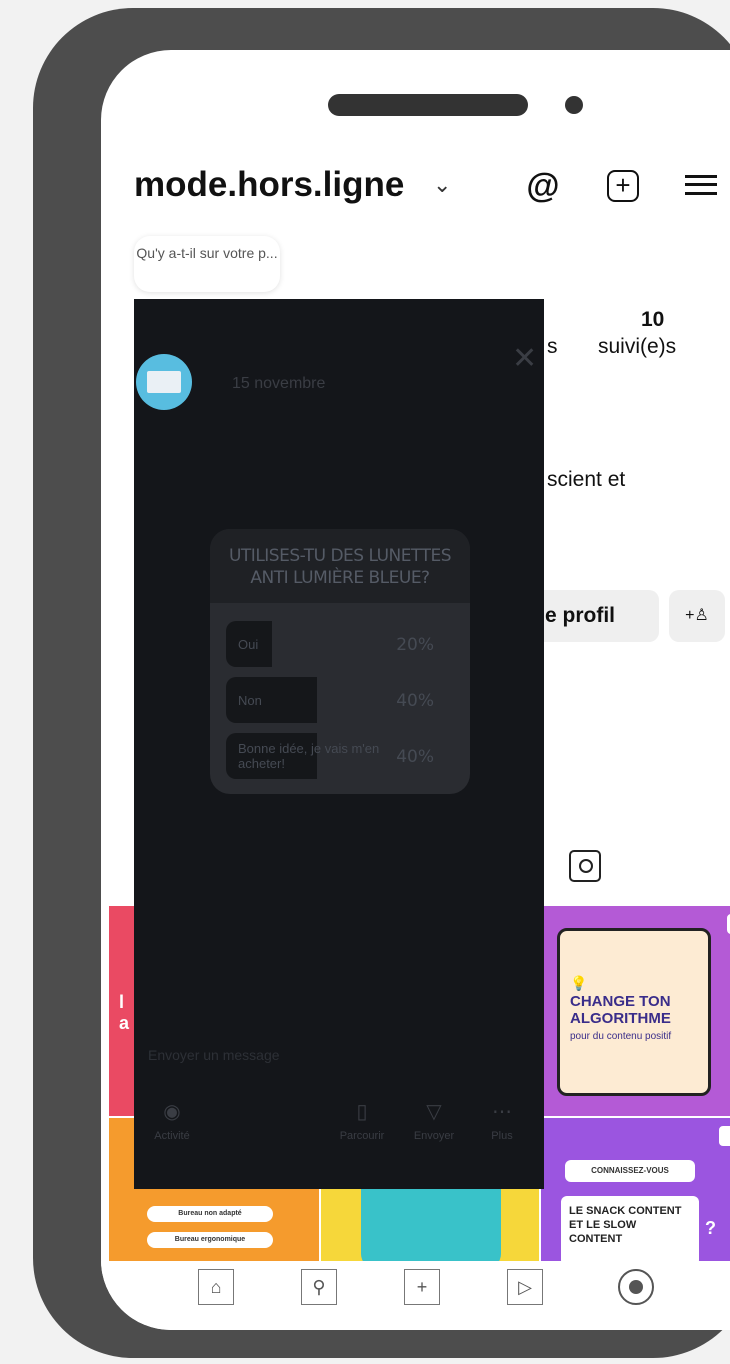 The width and height of the screenshot is (730, 1364). I want to click on camera, so click(574, 105).